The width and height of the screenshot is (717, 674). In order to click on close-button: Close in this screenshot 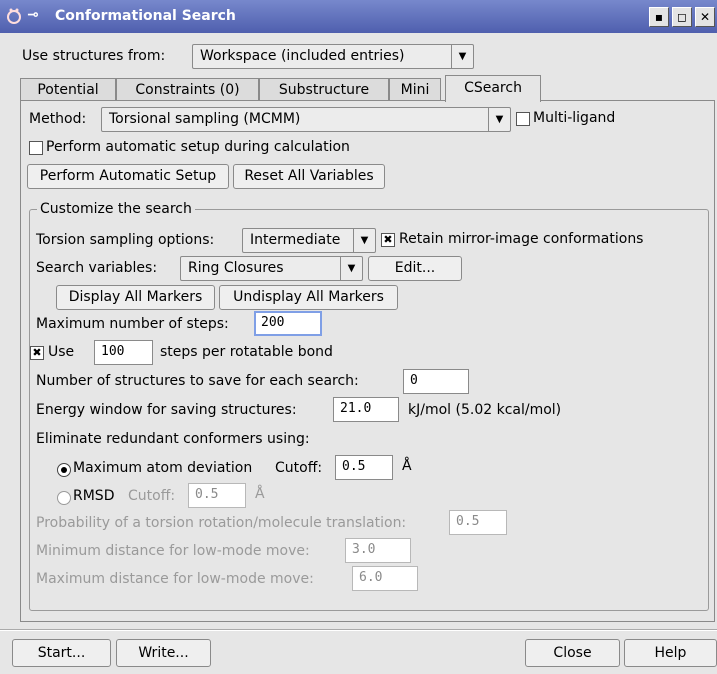, I will do `click(572, 653)`.